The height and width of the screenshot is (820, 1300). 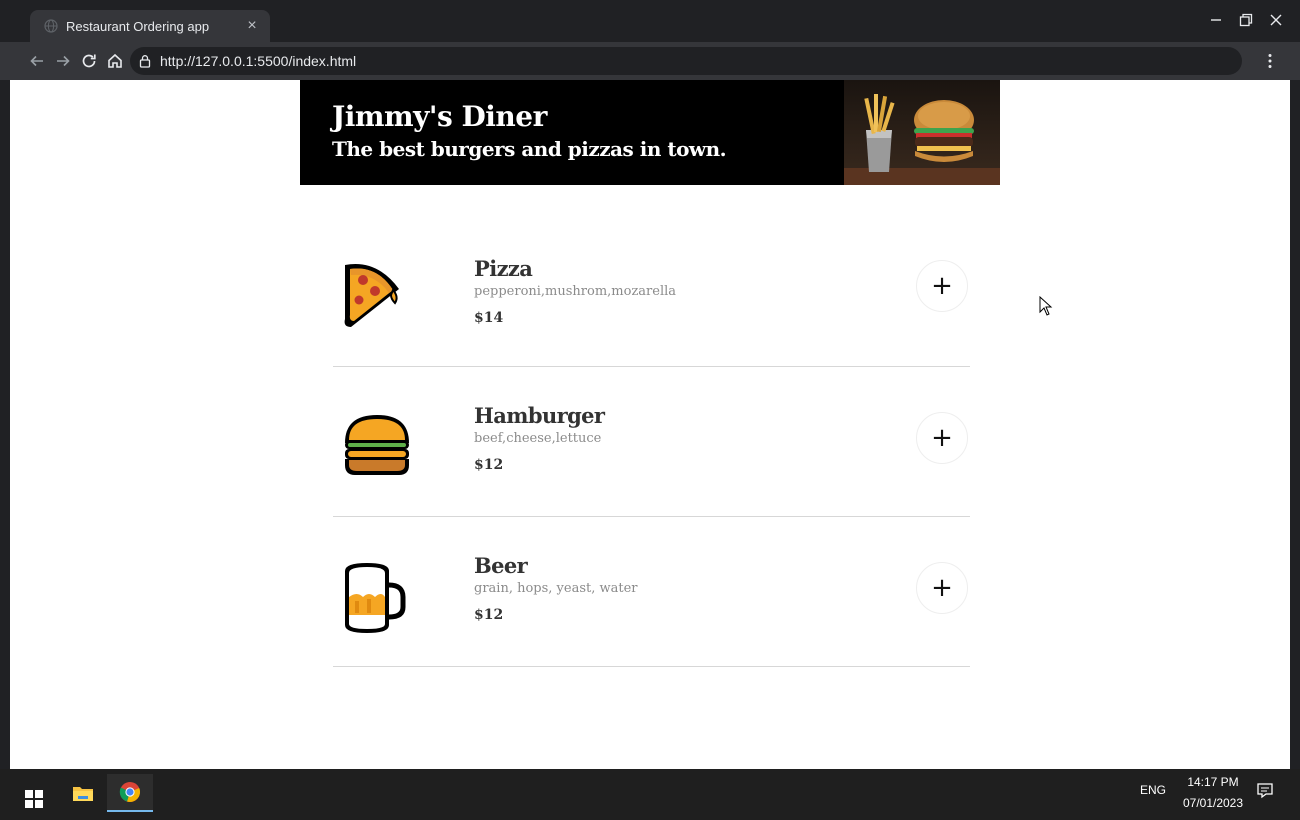 I want to click on file-explorer-icon, so click(x=83, y=793).